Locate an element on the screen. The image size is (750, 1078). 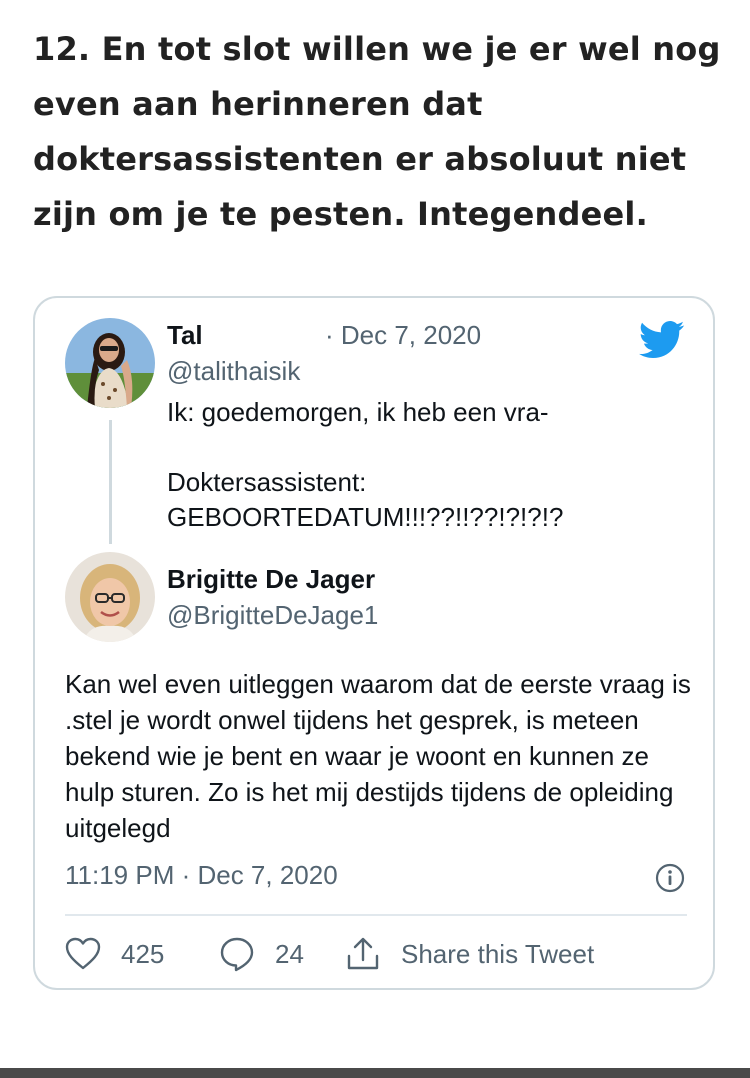
actions-divider is located at coordinates (376, 915).